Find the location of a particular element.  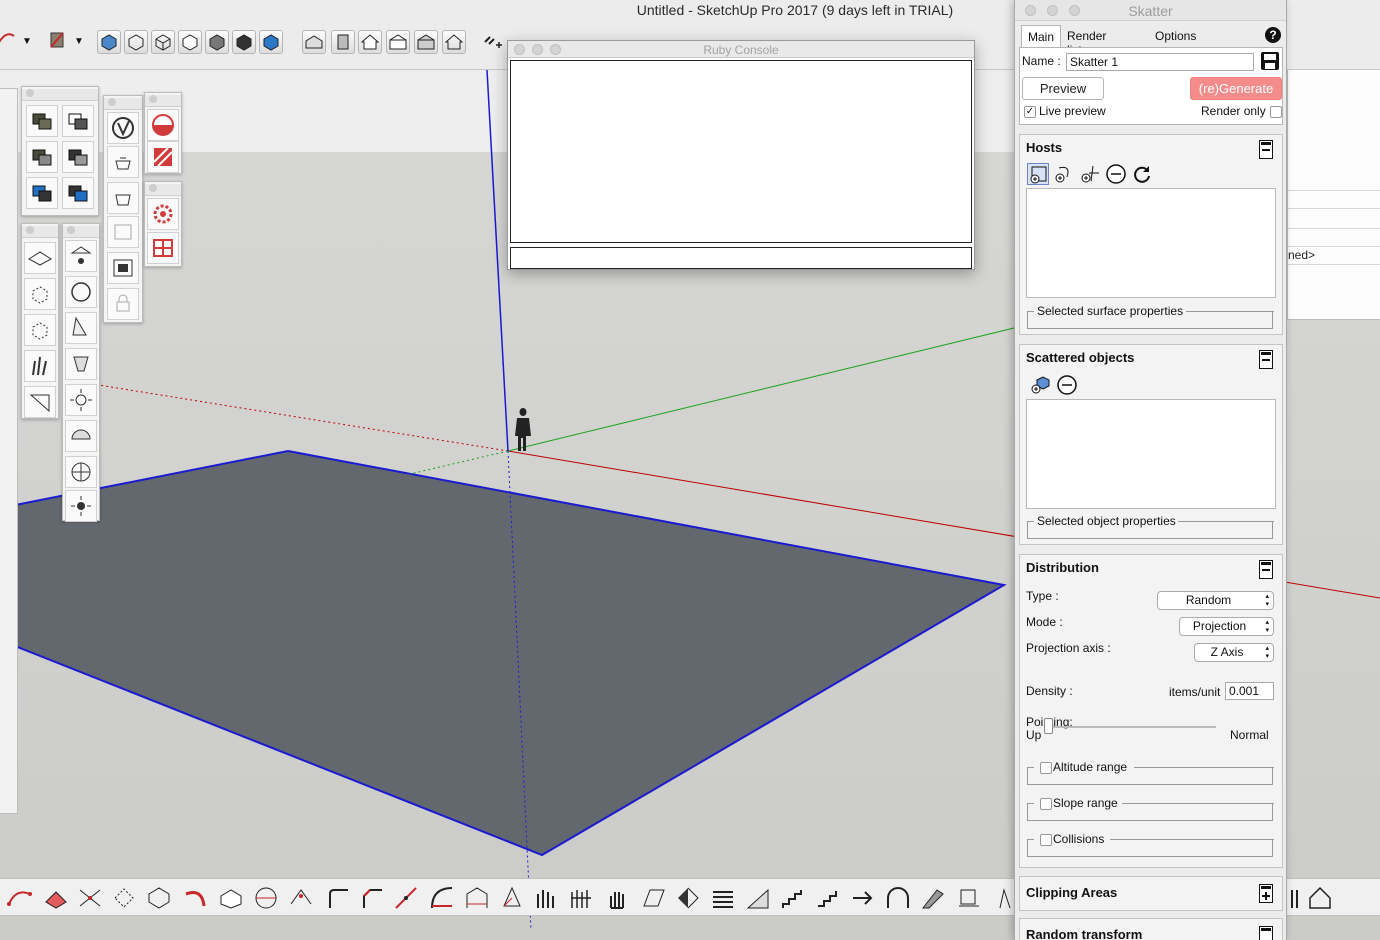

spiral-stairs-icon is located at coordinates (828, 898).